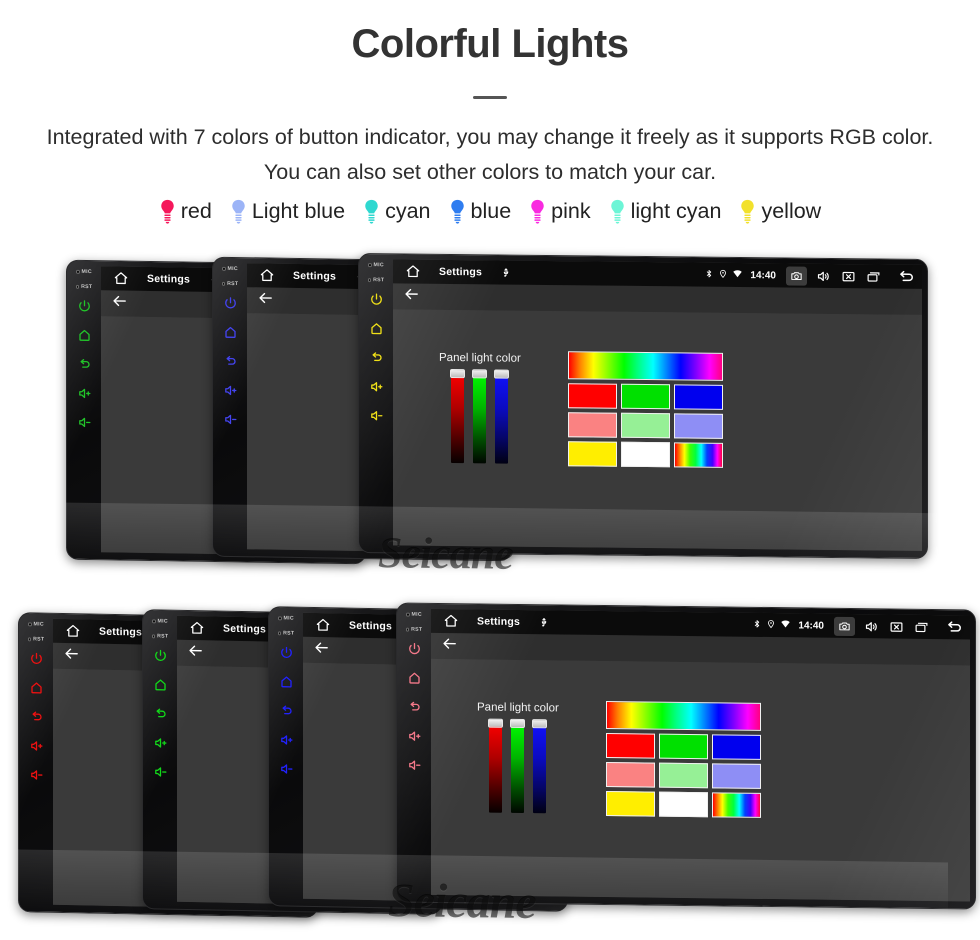  What do you see at coordinates (285, 633) in the screenshot?
I see `rst-indicator: RST` at bounding box center [285, 633].